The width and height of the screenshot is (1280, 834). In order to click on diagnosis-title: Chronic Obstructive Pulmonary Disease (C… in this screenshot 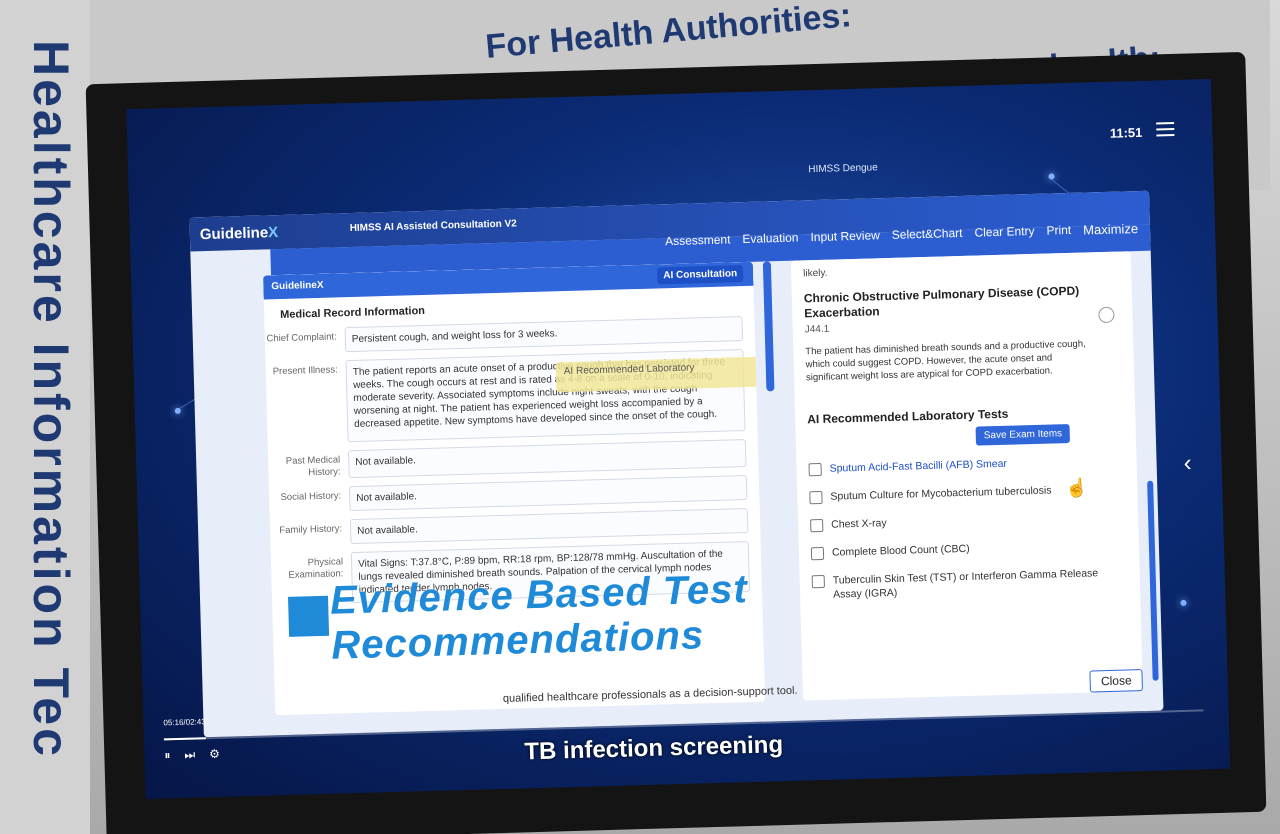, I will do `click(941, 302)`.